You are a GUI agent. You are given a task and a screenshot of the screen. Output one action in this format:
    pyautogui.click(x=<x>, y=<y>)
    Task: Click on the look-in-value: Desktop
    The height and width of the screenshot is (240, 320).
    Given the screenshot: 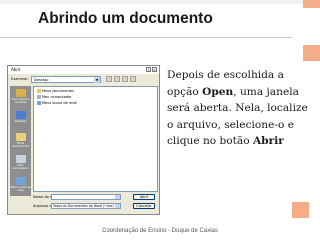 What is the action you would take?
    pyautogui.click(x=41, y=80)
    